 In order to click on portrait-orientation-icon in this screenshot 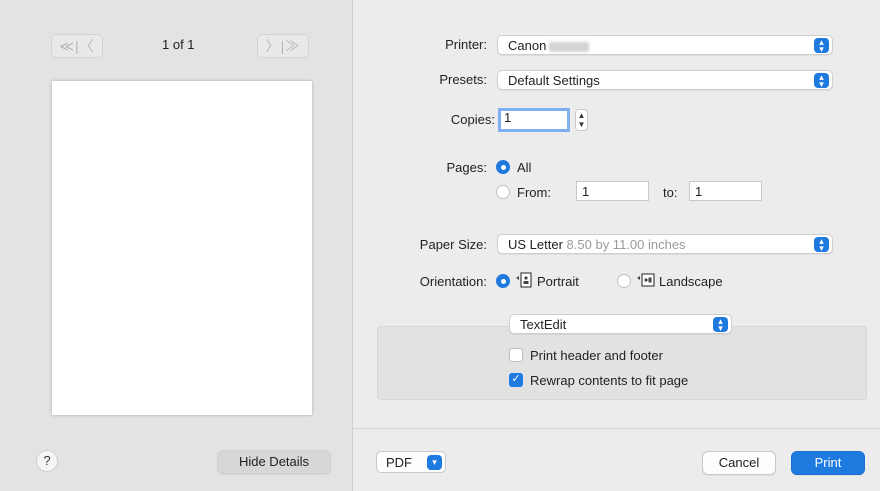, I will do `click(524, 281)`.